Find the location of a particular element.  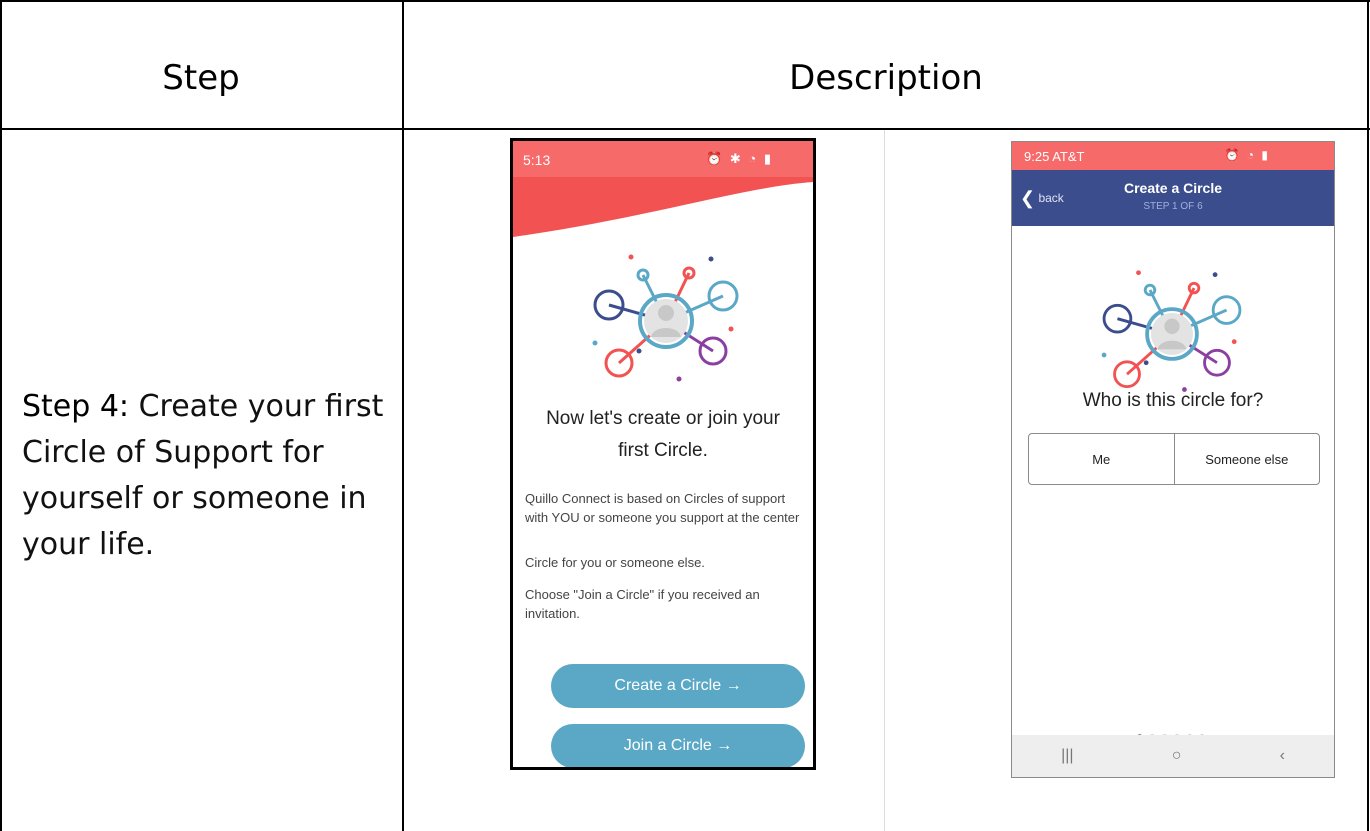

step-label: Step 4: is located at coordinates (76, 406).